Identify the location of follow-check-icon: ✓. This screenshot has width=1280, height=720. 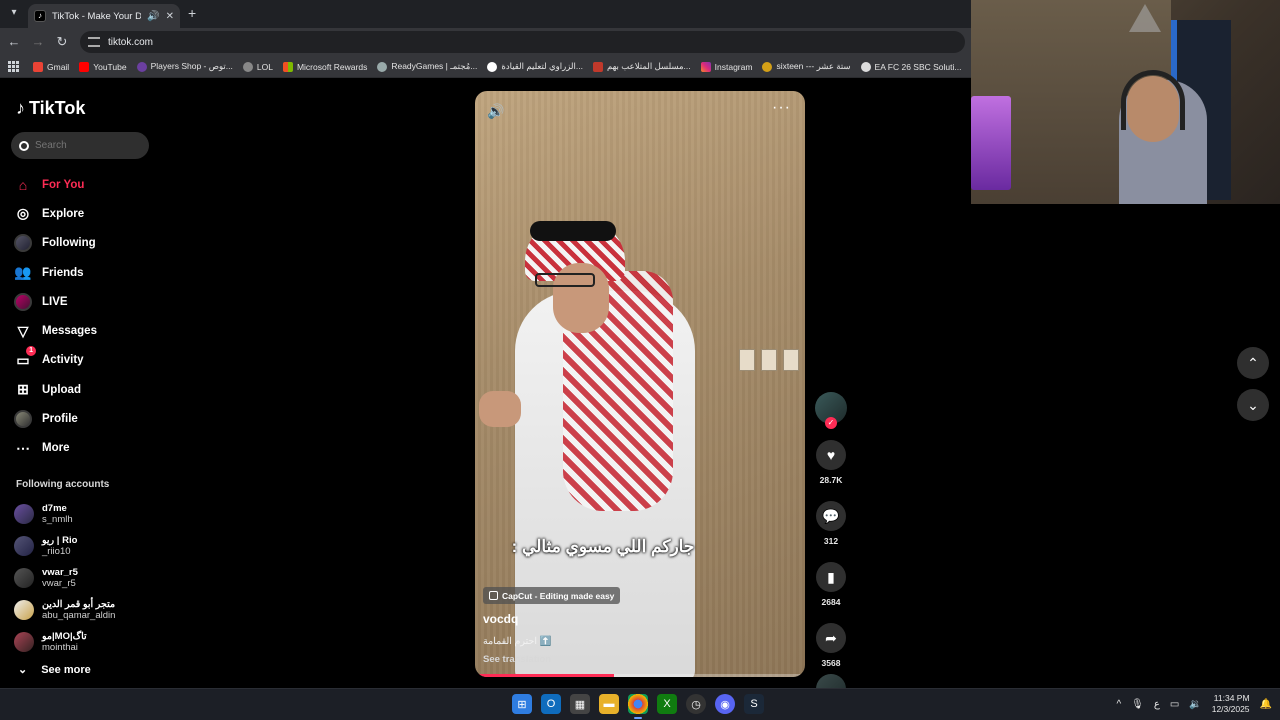
(831, 423).